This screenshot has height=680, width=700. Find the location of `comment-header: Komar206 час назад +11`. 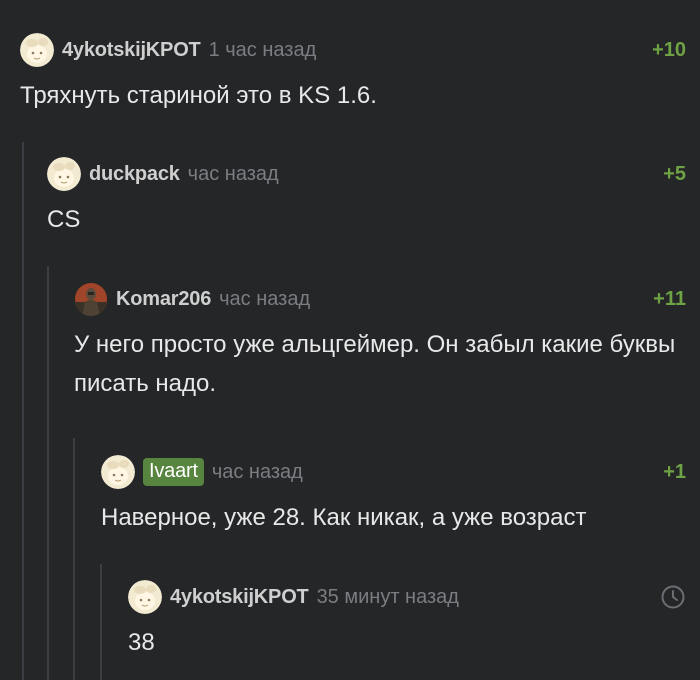

comment-header: Komar206 час назад +11 is located at coordinates (380, 299).